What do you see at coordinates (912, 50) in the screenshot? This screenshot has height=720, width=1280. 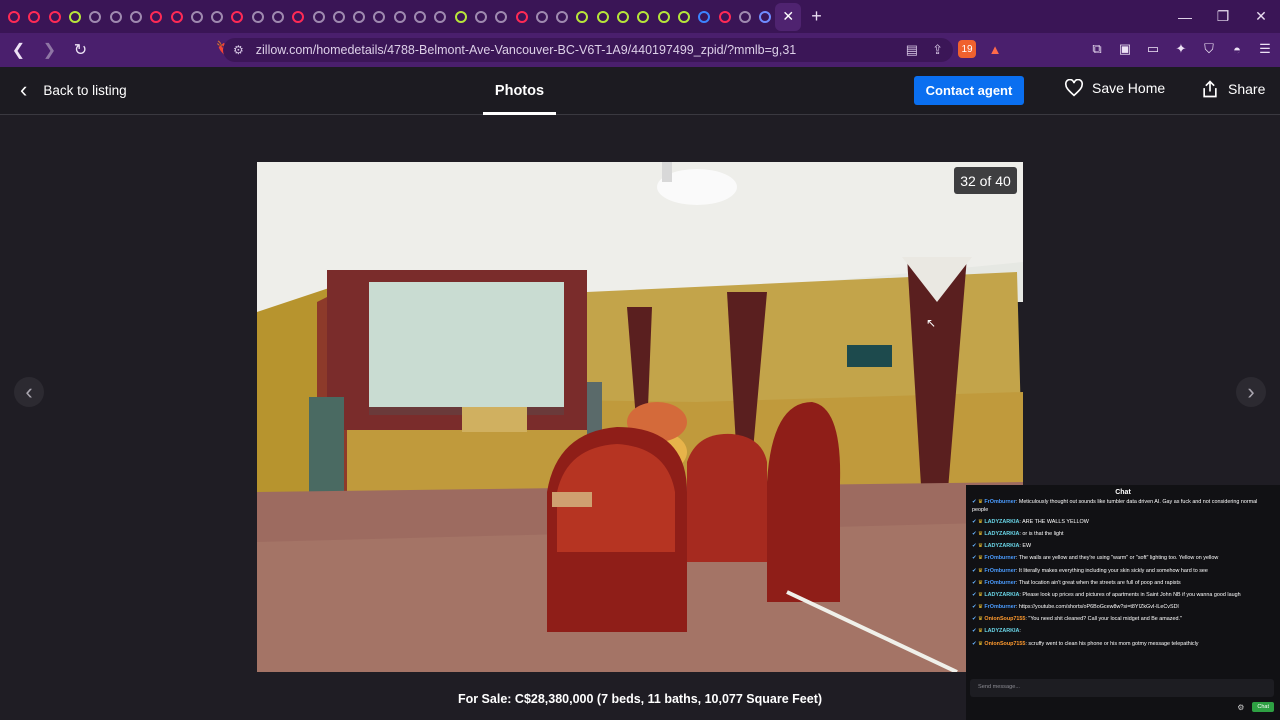 I see `reader-mode-icon: ▤` at bounding box center [912, 50].